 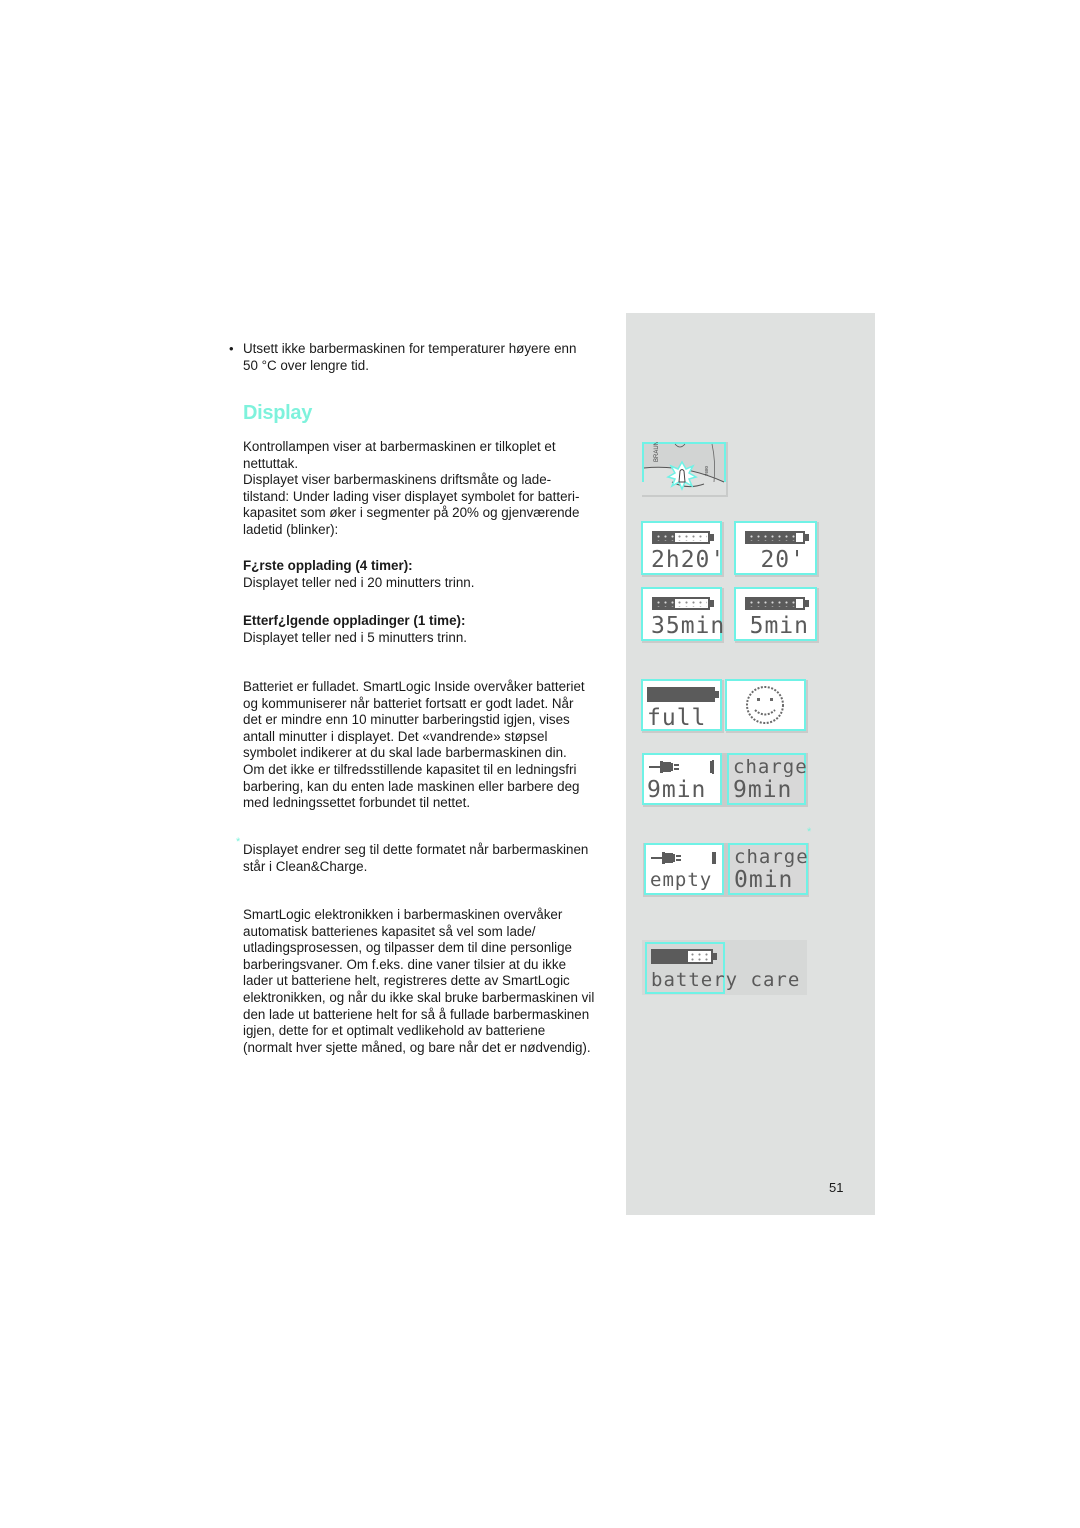 I want to click on first-charge-heading: F¿rste opplading (4 timer):, so click(x=328, y=565).